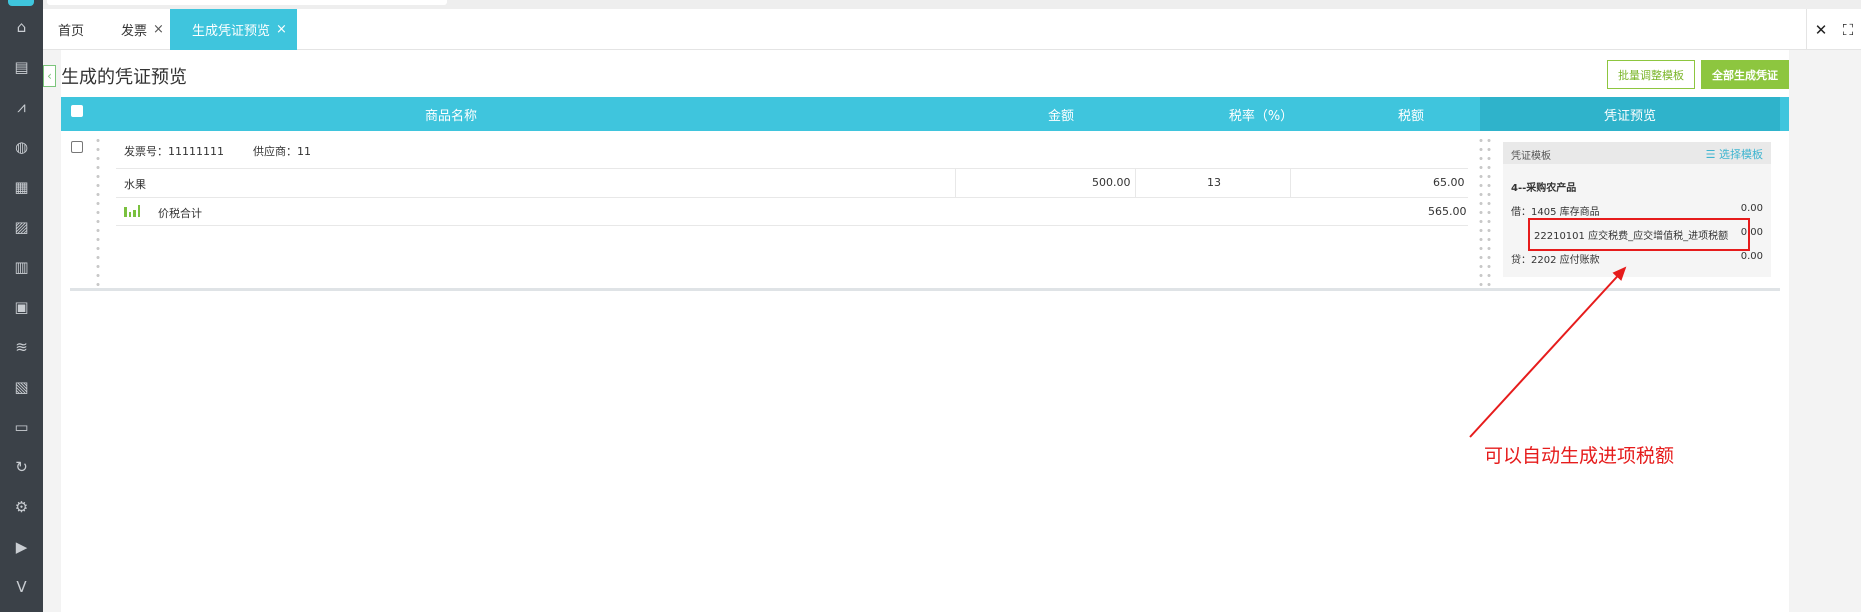 The image size is (1861, 612). I want to click on home-icon: ⌂, so click(21, 27).